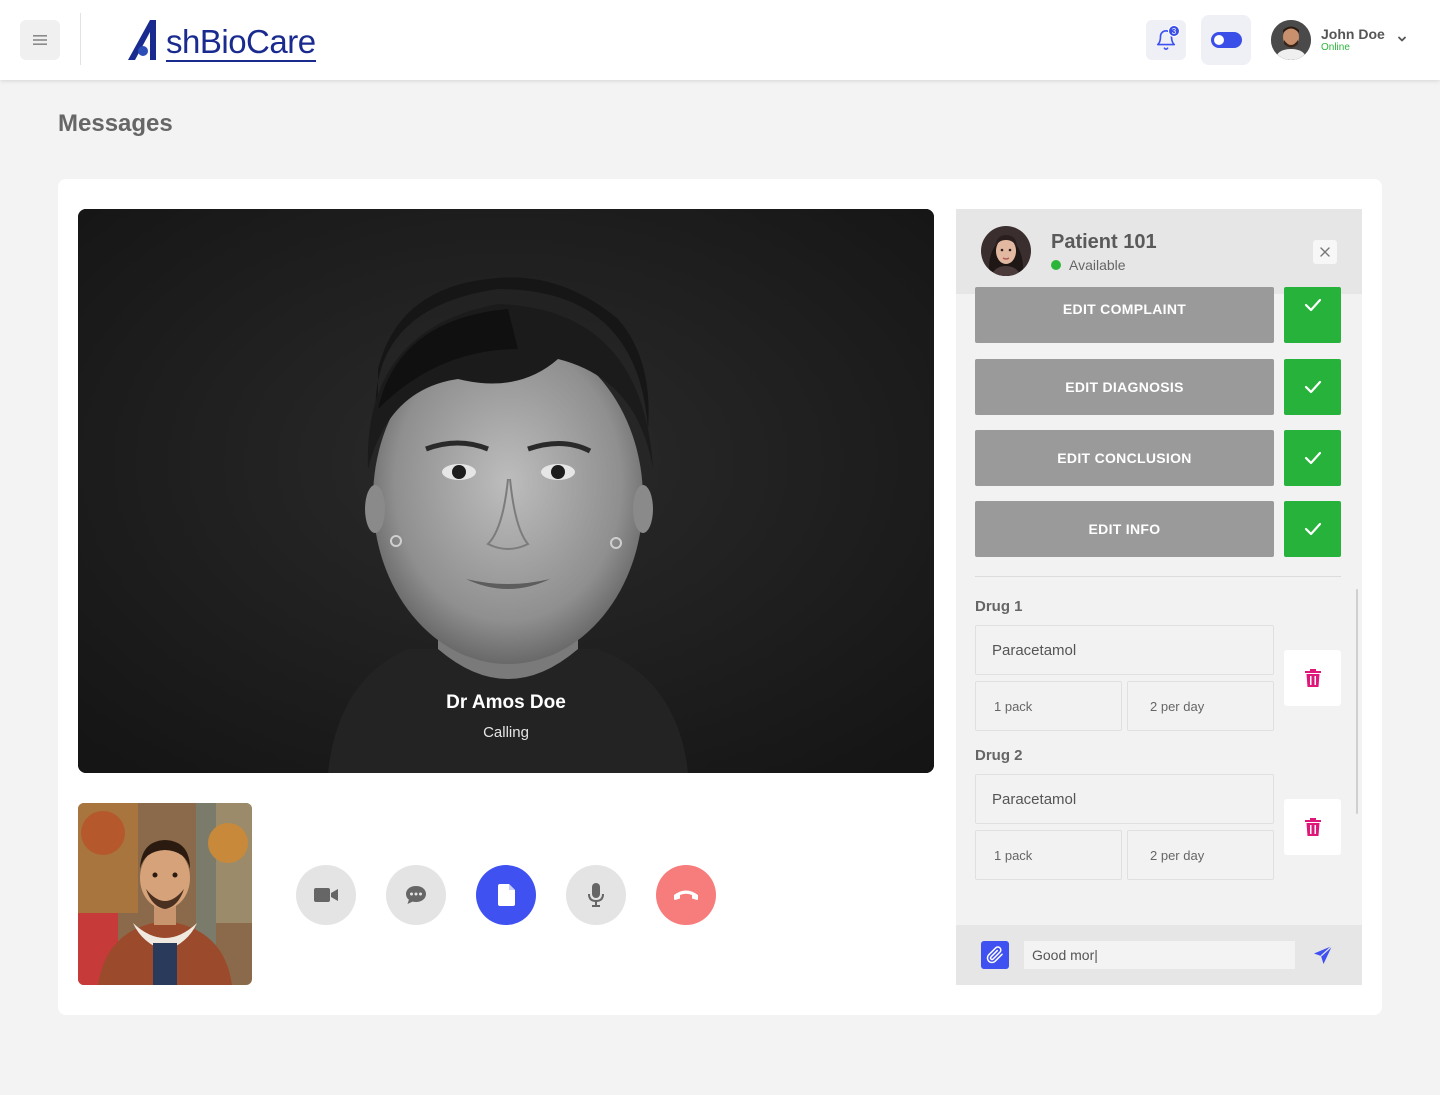  I want to click on delete-drug-1-button, so click(1312, 678).